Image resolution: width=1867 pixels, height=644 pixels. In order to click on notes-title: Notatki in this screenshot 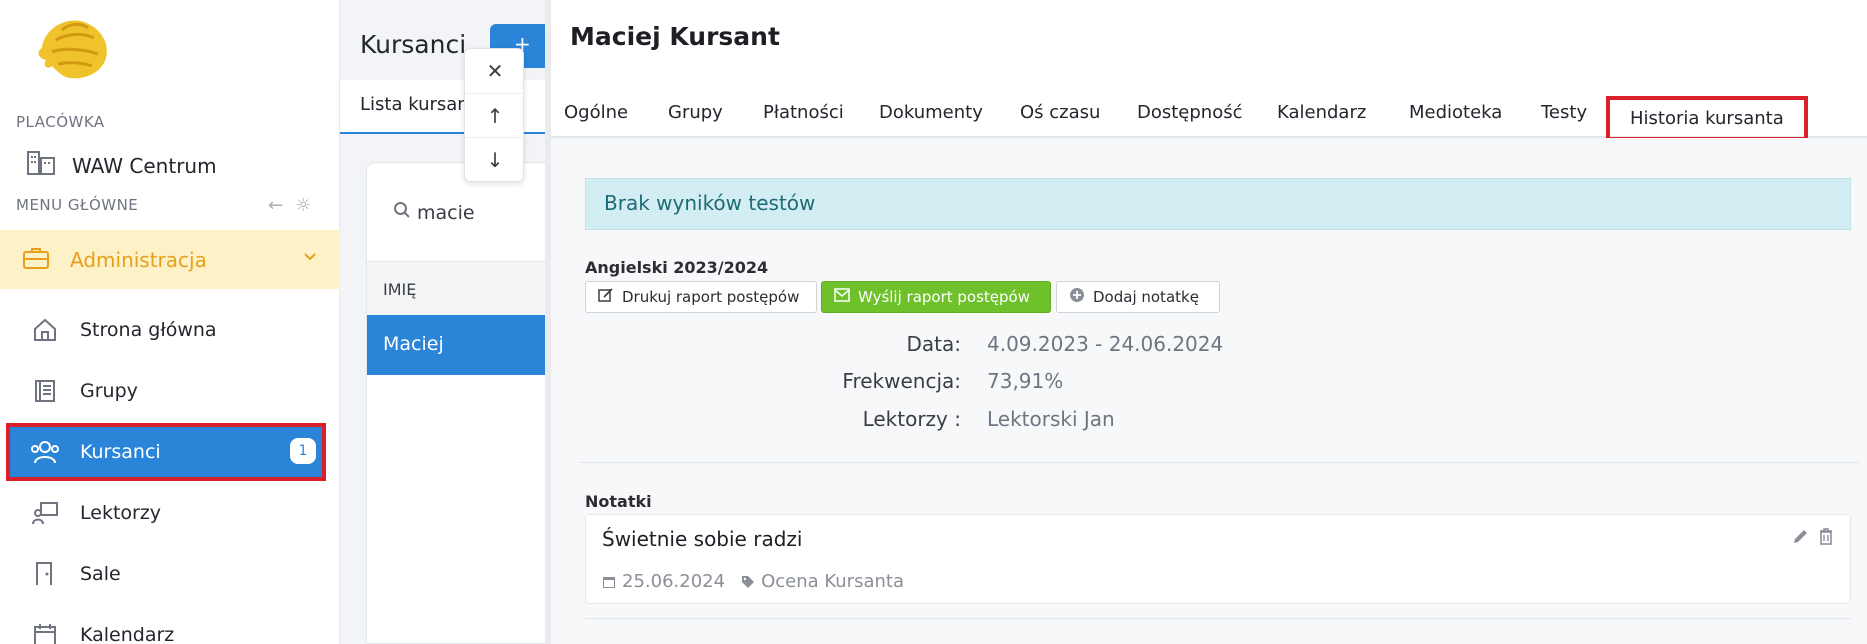, I will do `click(618, 501)`.